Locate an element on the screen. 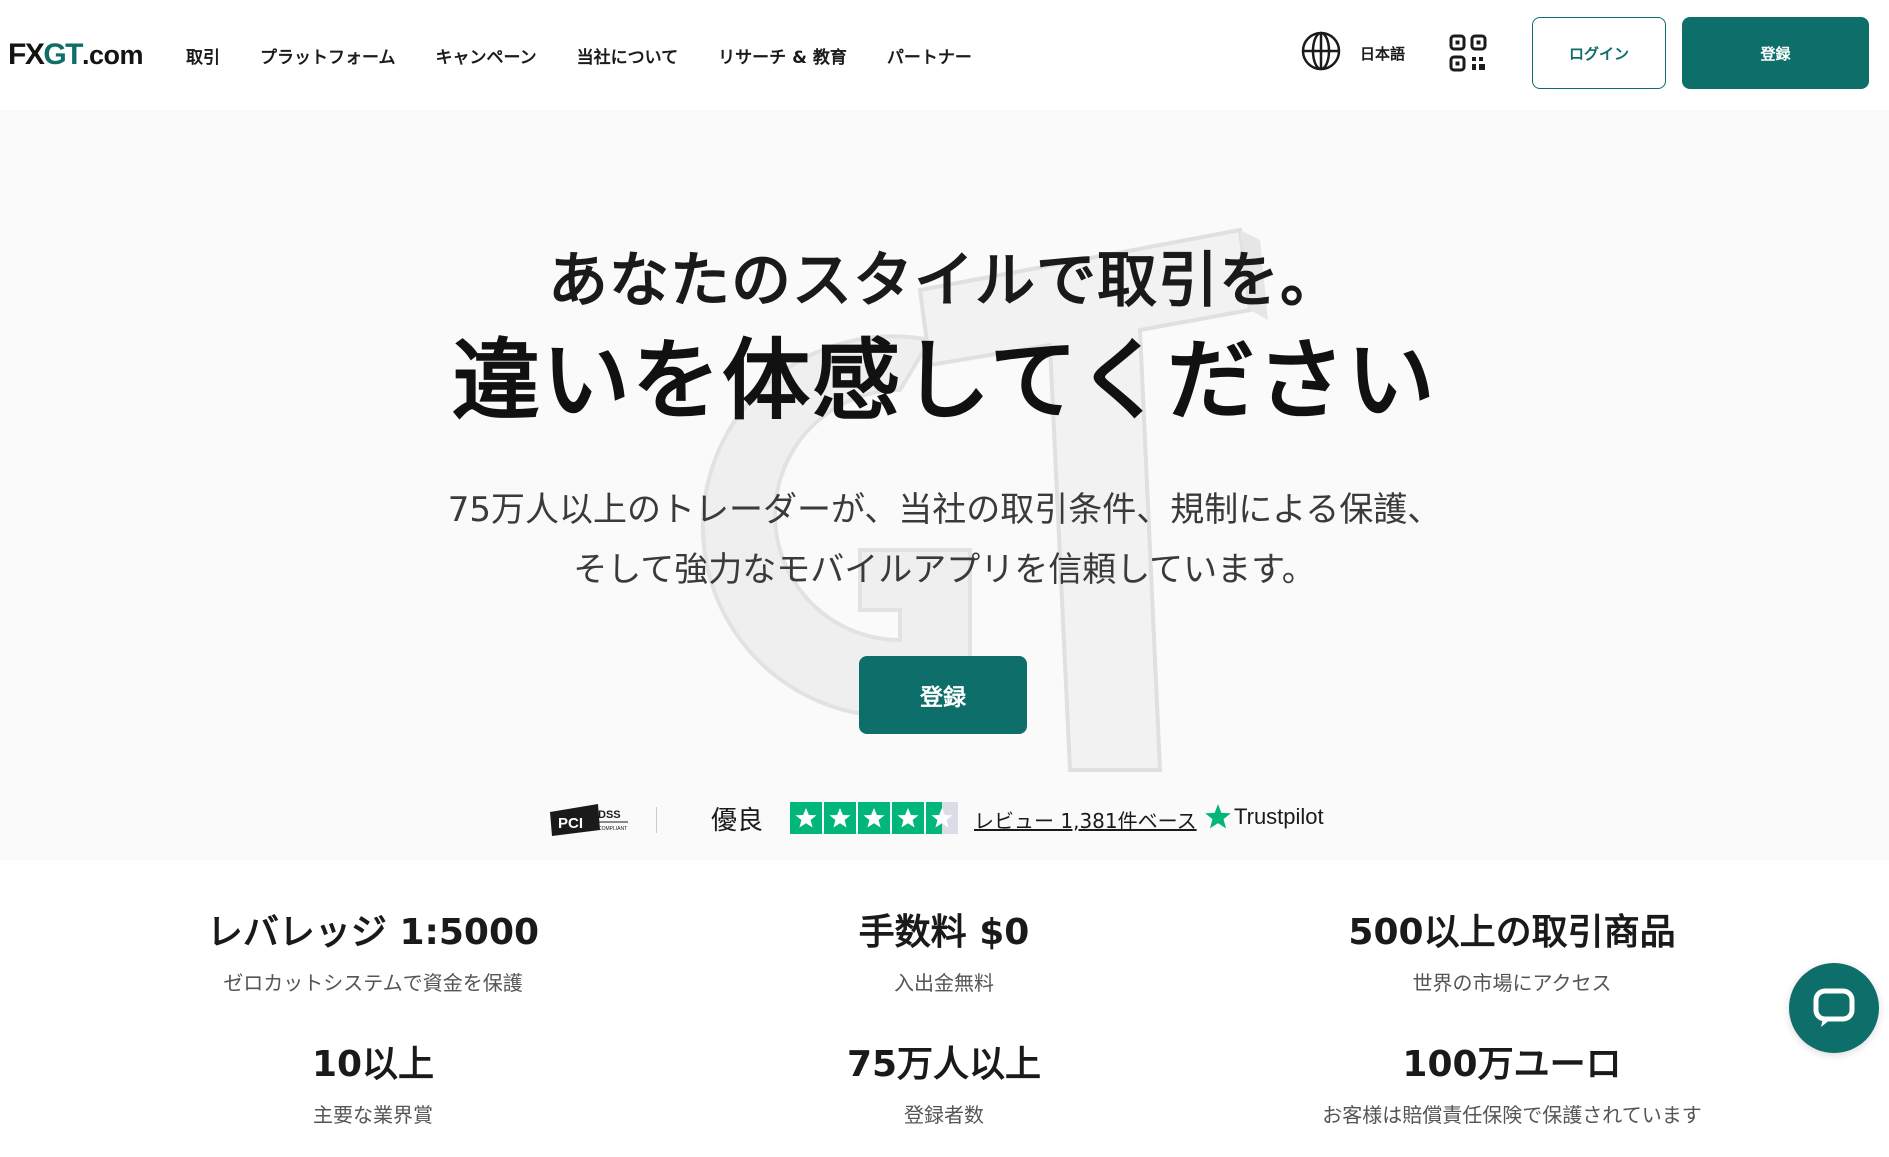  stat-leverage: レバレッジ 1:5000 ゼロカットシステムで資金を保護 is located at coordinates (373, 949).